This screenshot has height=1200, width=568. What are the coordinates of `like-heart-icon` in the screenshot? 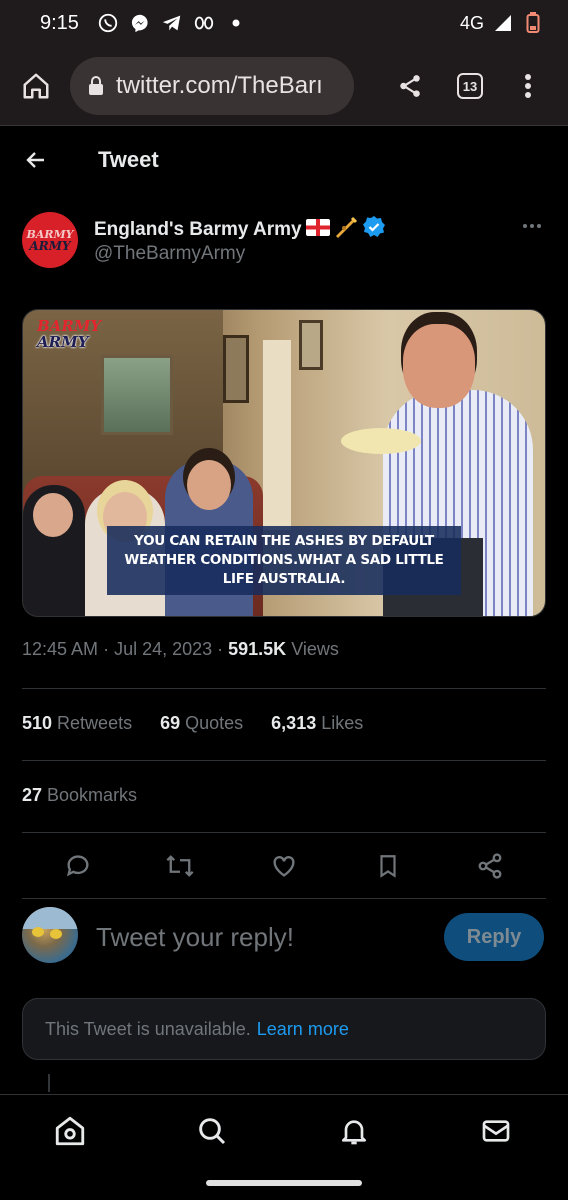 It's located at (284, 866).